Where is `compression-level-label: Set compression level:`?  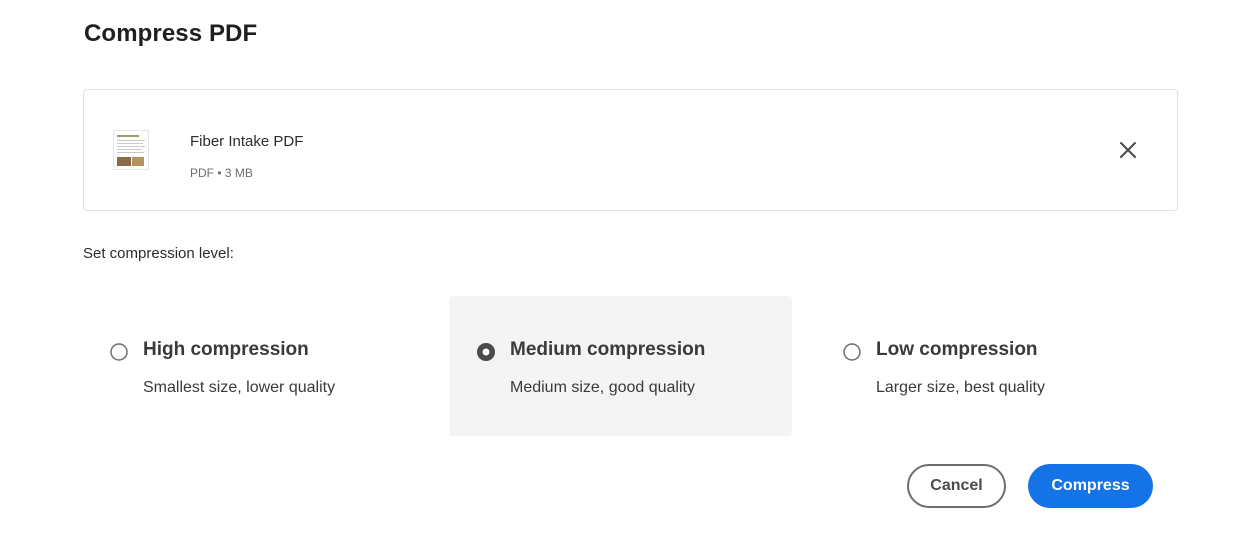 compression-level-label: Set compression level: is located at coordinates (158, 253).